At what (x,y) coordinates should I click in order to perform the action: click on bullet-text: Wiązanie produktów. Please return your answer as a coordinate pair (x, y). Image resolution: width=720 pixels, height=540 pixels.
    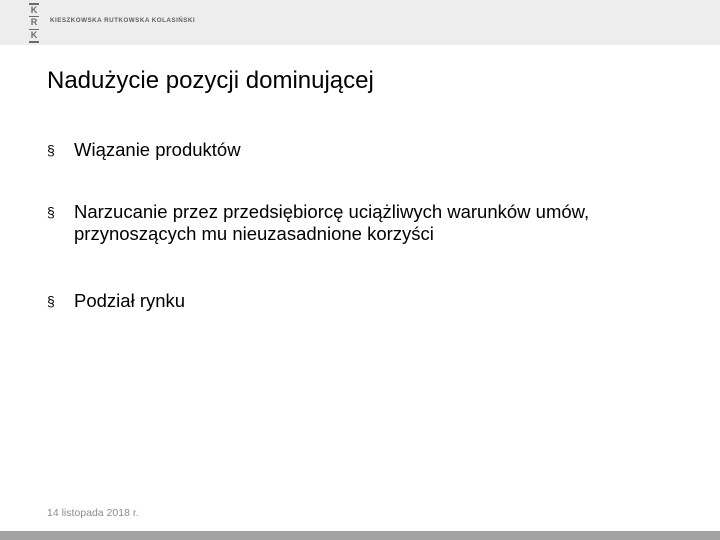
    Looking at the image, I should click on (157, 149).